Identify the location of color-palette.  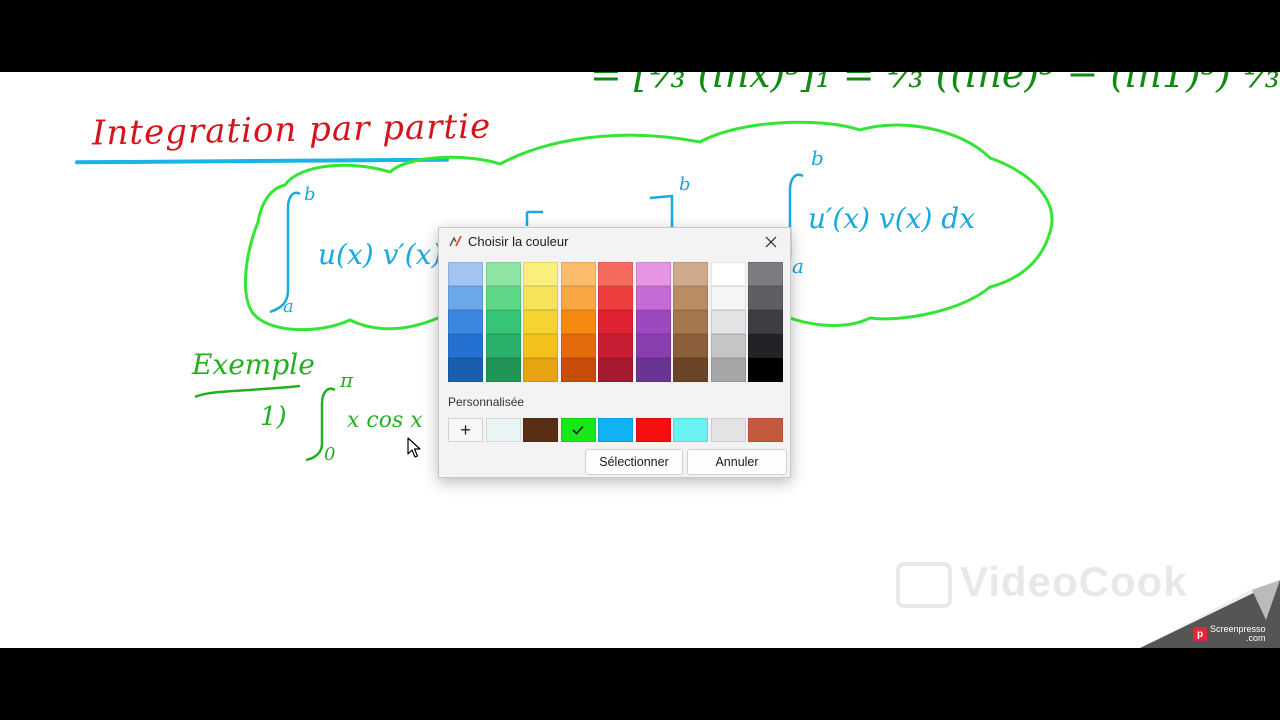
(615, 322).